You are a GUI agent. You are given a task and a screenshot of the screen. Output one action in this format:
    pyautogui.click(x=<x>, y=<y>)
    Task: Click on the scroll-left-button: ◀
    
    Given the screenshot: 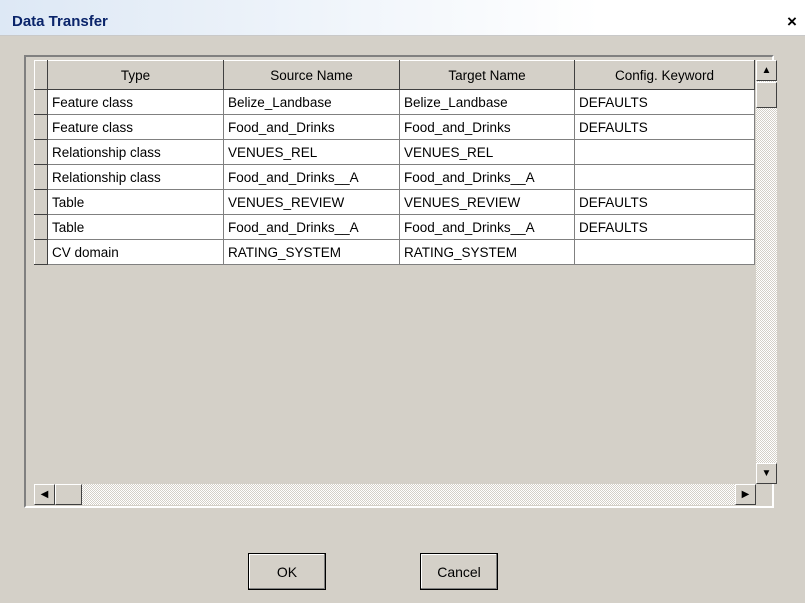 What is the action you would take?
    pyautogui.click(x=44, y=494)
    